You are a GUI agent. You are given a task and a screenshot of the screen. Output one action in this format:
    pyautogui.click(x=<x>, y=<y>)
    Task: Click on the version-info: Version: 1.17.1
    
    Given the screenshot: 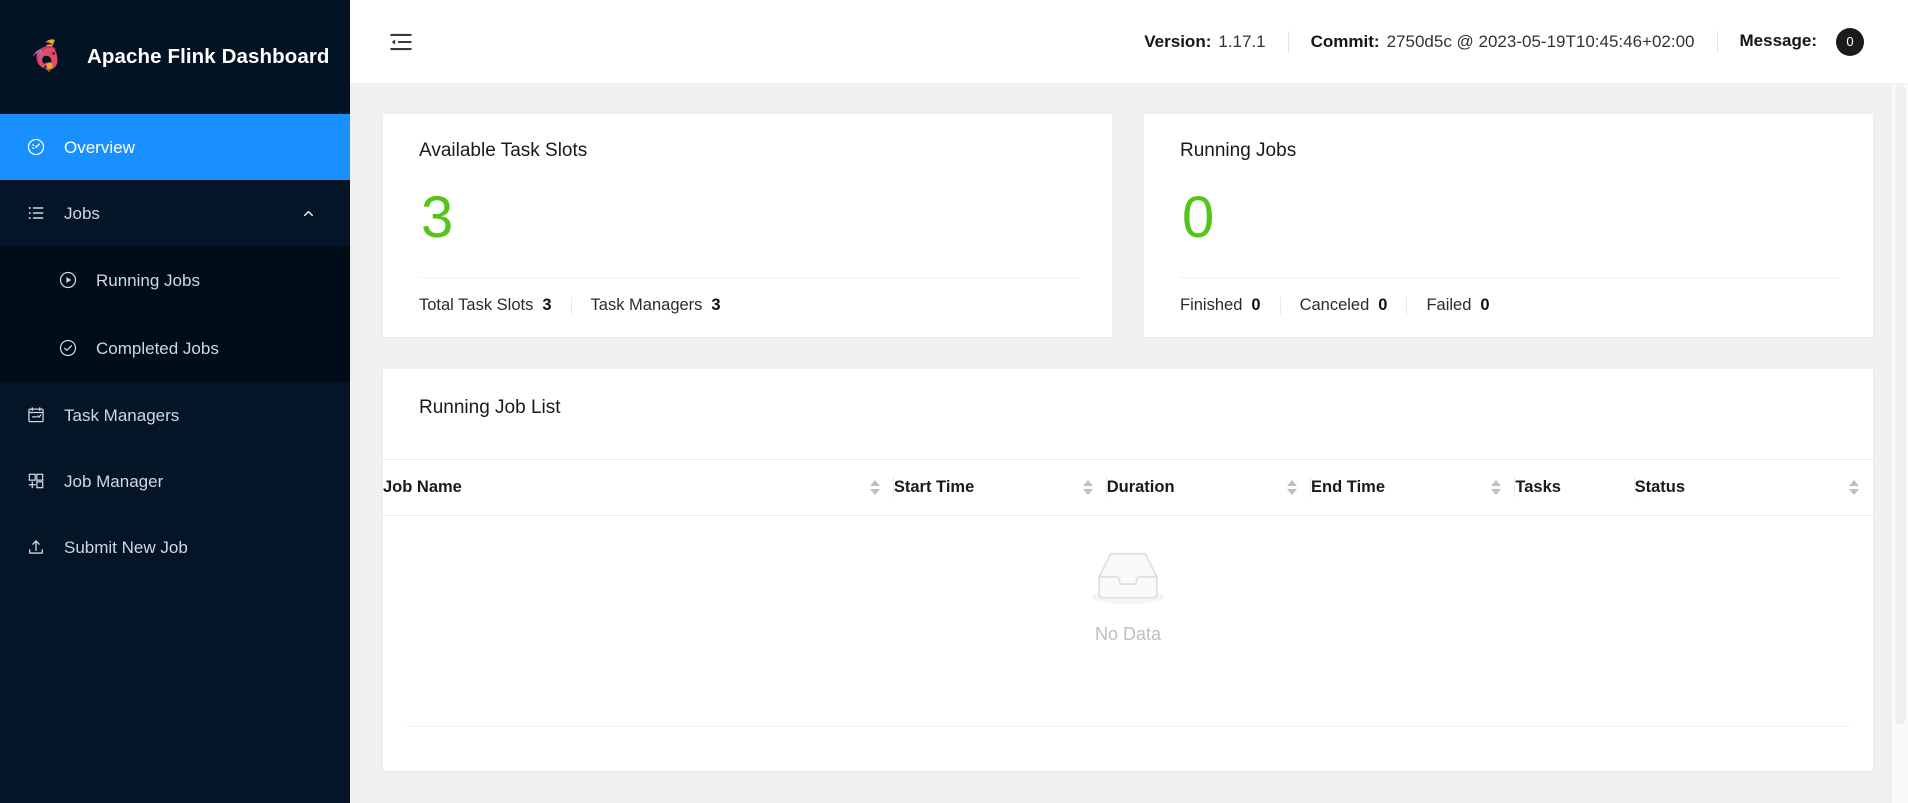 What is the action you would take?
    pyautogui.click(x=1204, y=42)
    